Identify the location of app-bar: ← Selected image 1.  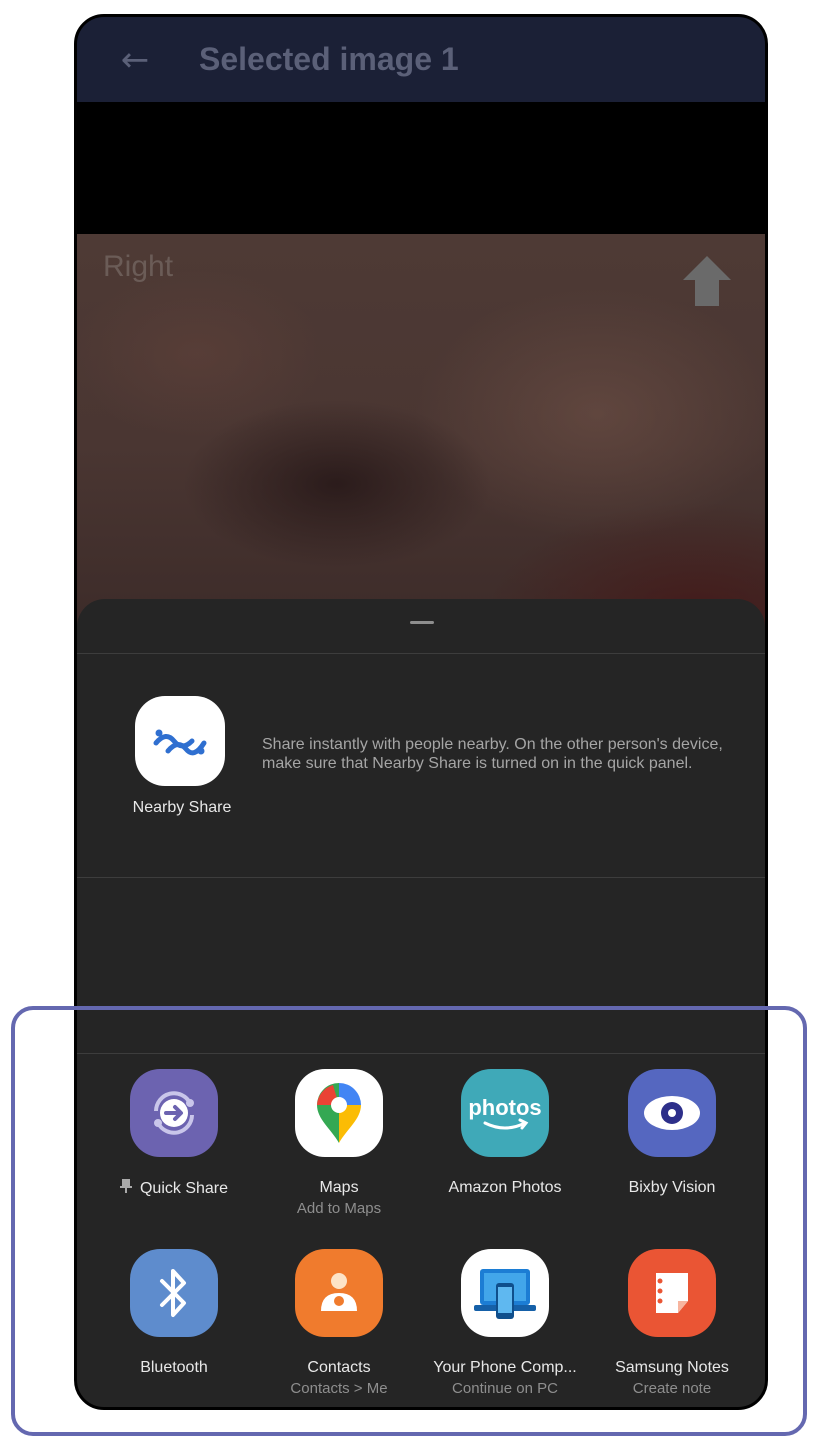
(421, 59).